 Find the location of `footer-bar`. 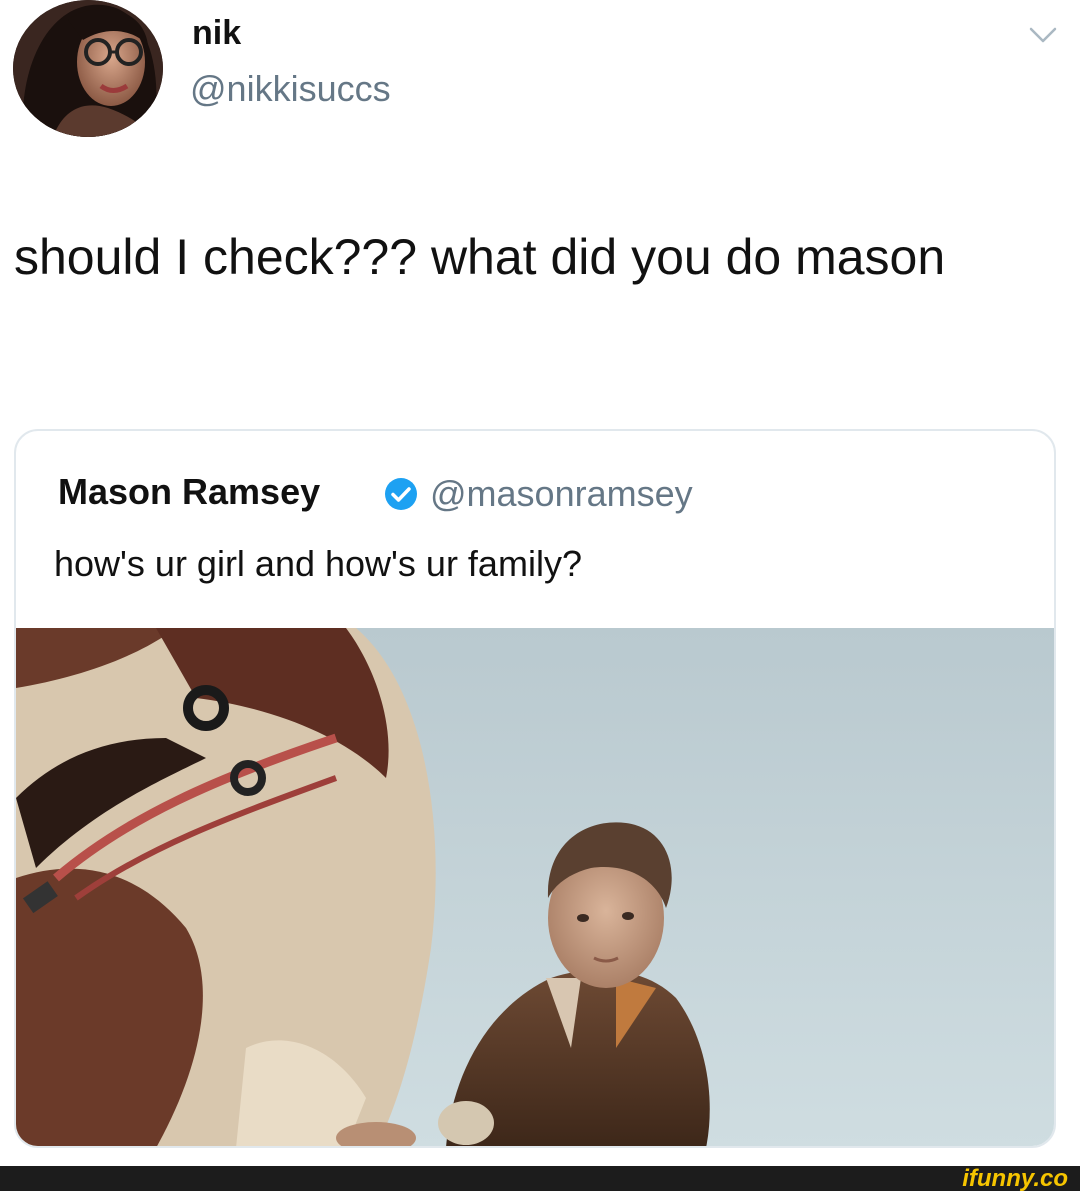

footer-bar is located at coordinates (540, 1178).